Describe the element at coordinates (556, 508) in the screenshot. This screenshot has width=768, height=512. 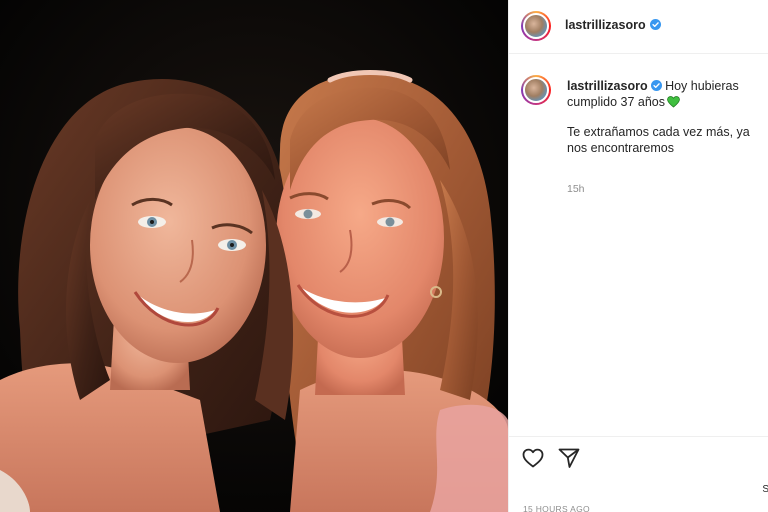
I see `post-timestamp: 15 HOURS AGO` at that location.